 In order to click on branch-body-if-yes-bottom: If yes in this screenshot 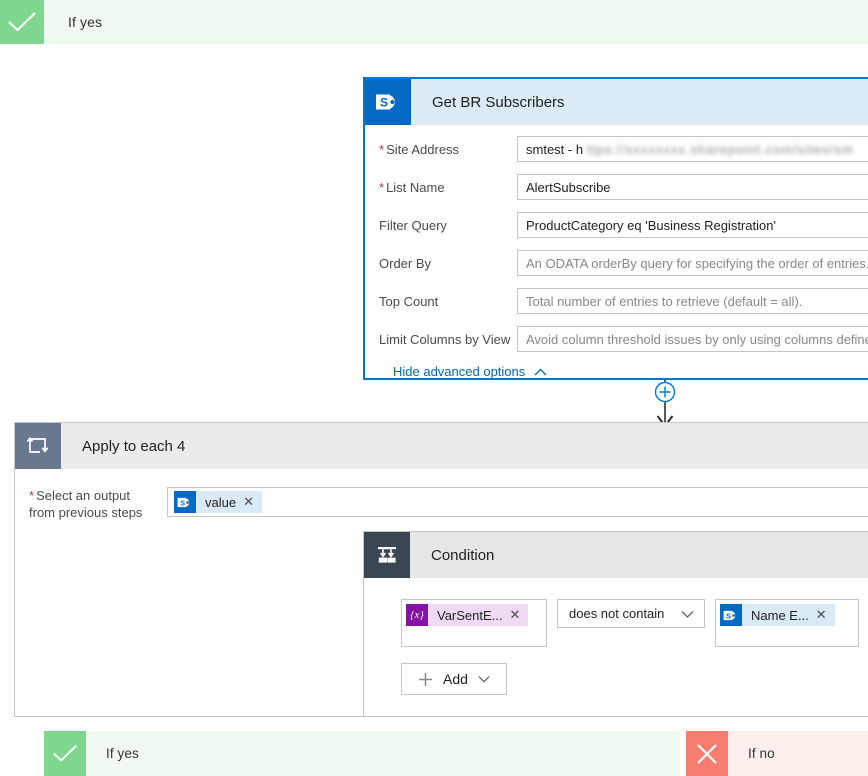, I will do `click(383, 753)`.